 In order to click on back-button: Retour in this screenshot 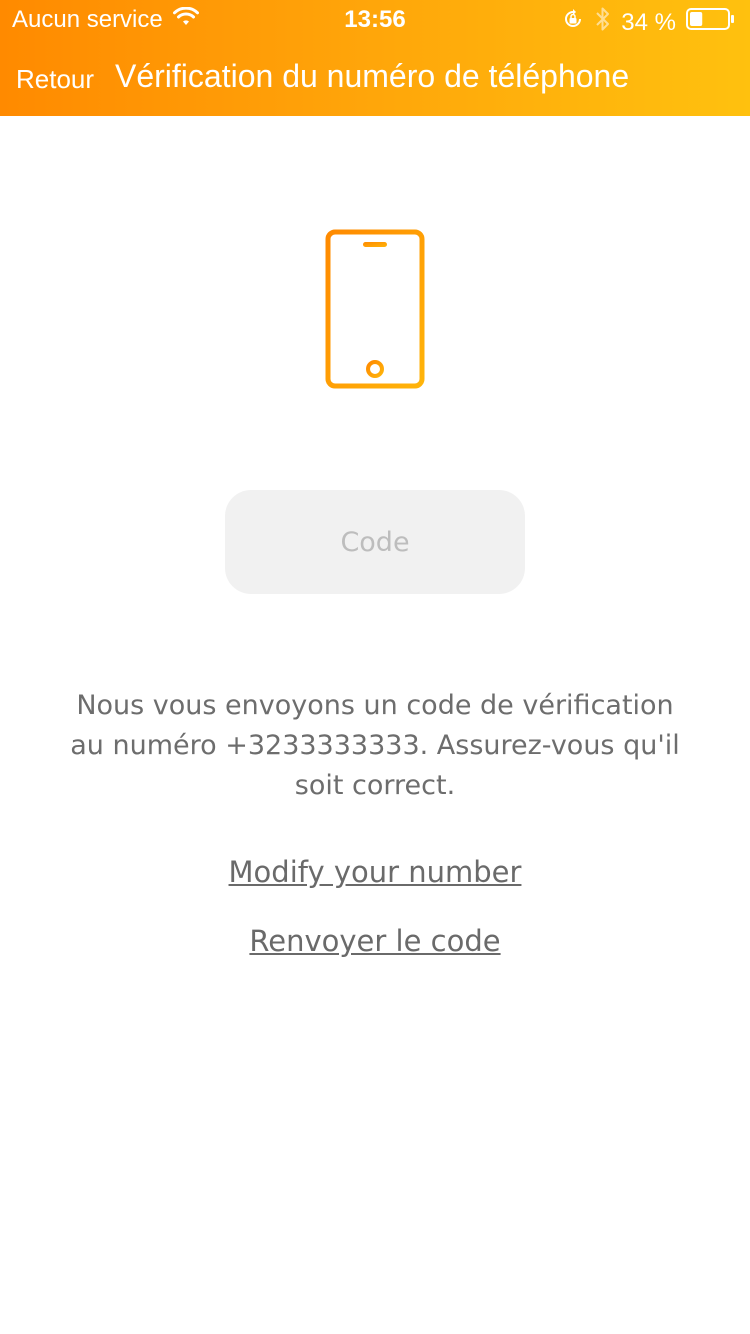, I will do `click(55, 79)`.